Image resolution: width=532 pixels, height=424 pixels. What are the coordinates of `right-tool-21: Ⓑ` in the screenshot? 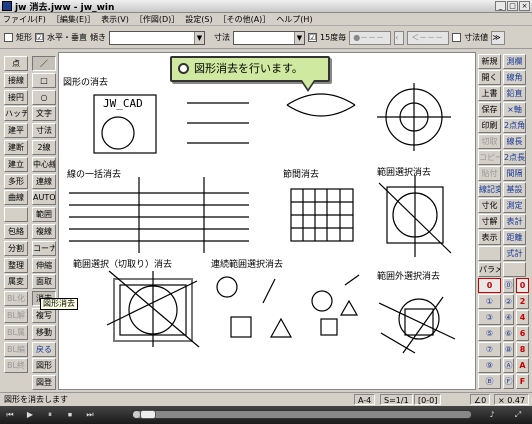 It's located at (489, 381).